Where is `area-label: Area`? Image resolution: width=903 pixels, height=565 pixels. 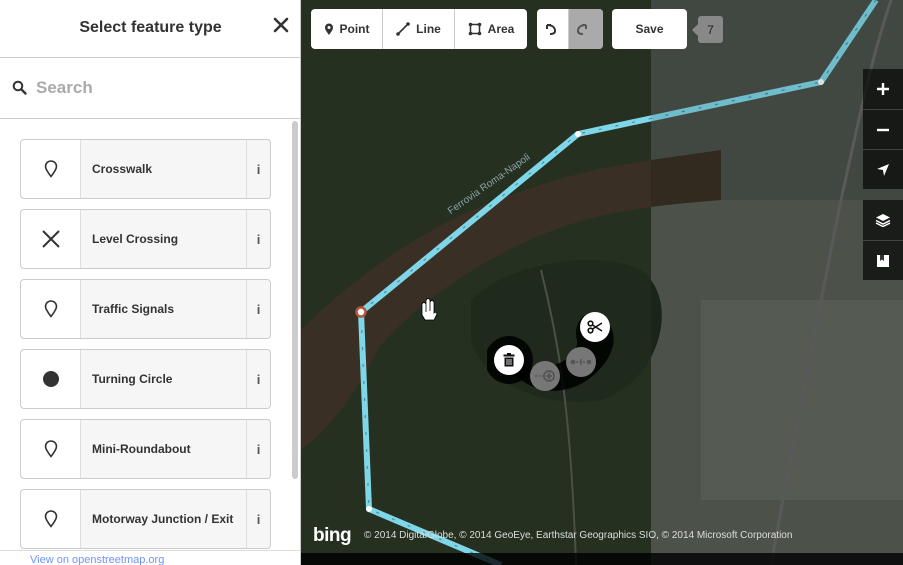
area-label: Area is located at coordinates (501, 29).